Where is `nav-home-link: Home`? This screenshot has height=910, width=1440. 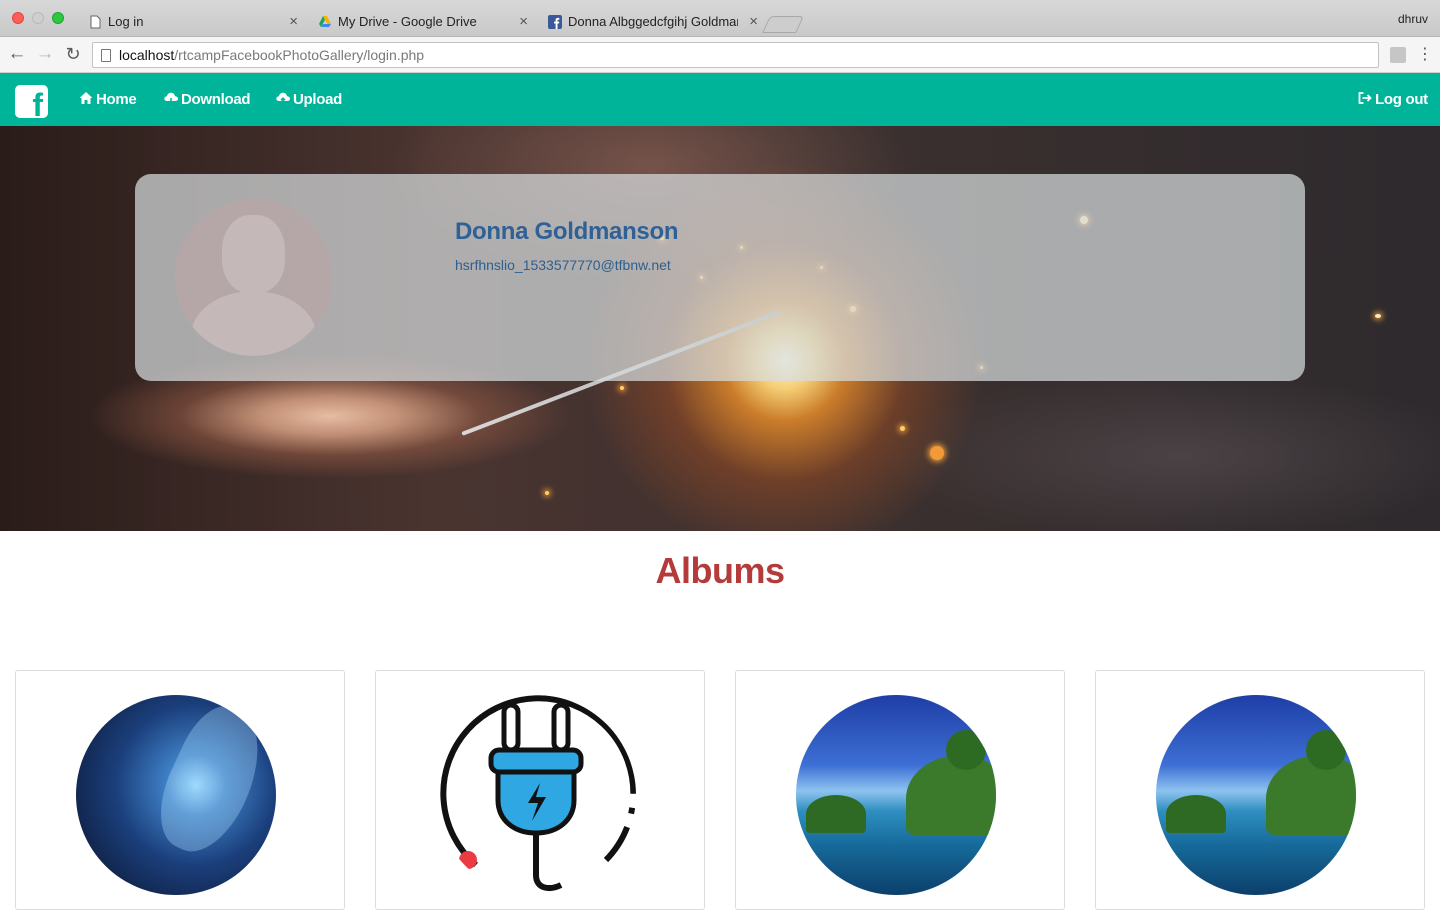
nav-home-link: Home is located at coordinates (107, 99).